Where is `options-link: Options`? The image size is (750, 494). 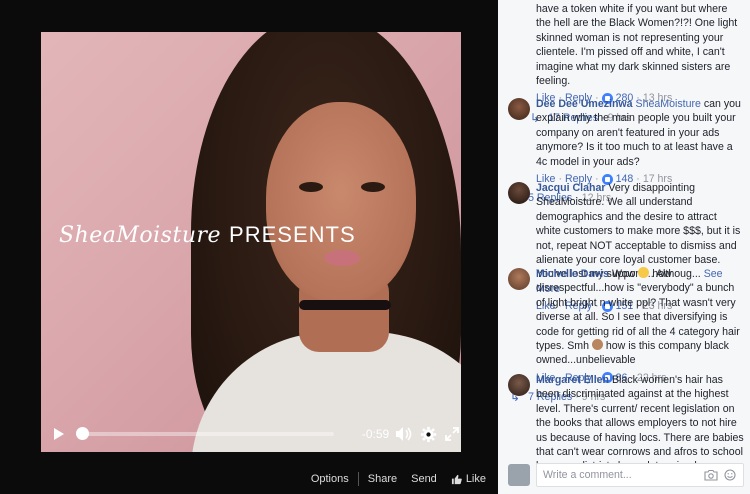
options-link: Options is located at coordinates (330, 479).